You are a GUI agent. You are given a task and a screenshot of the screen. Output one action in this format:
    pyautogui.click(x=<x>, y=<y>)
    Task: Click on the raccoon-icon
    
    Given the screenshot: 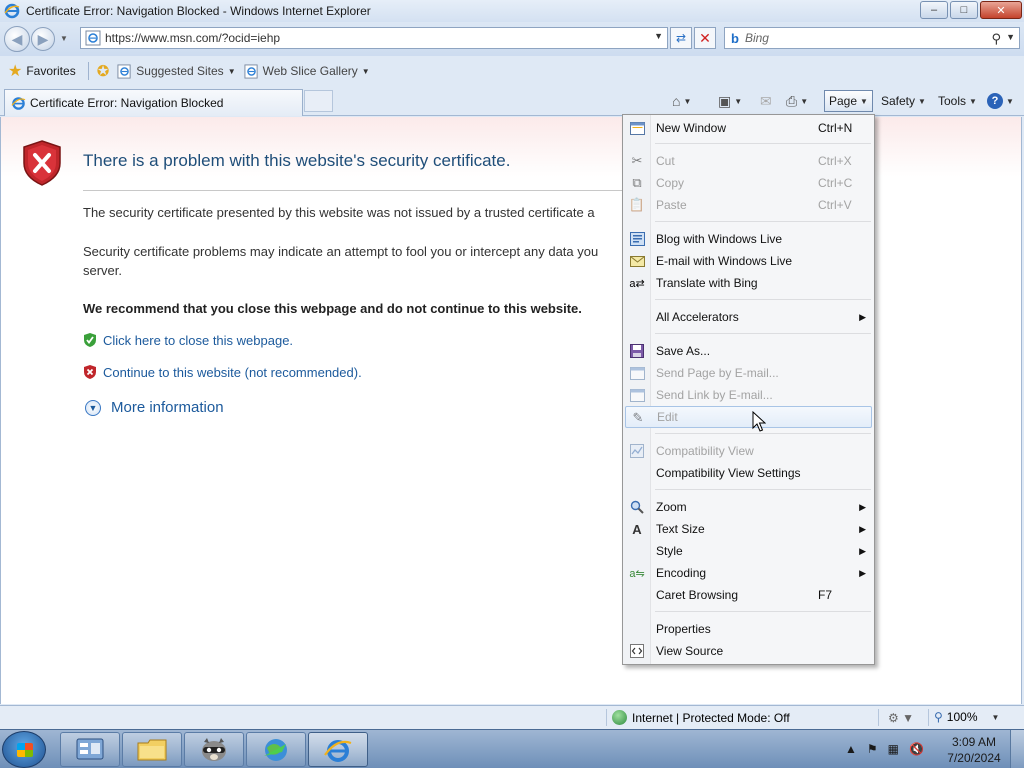 What is the action you would take?
    pyautogui.click(x=214, y=749)
    